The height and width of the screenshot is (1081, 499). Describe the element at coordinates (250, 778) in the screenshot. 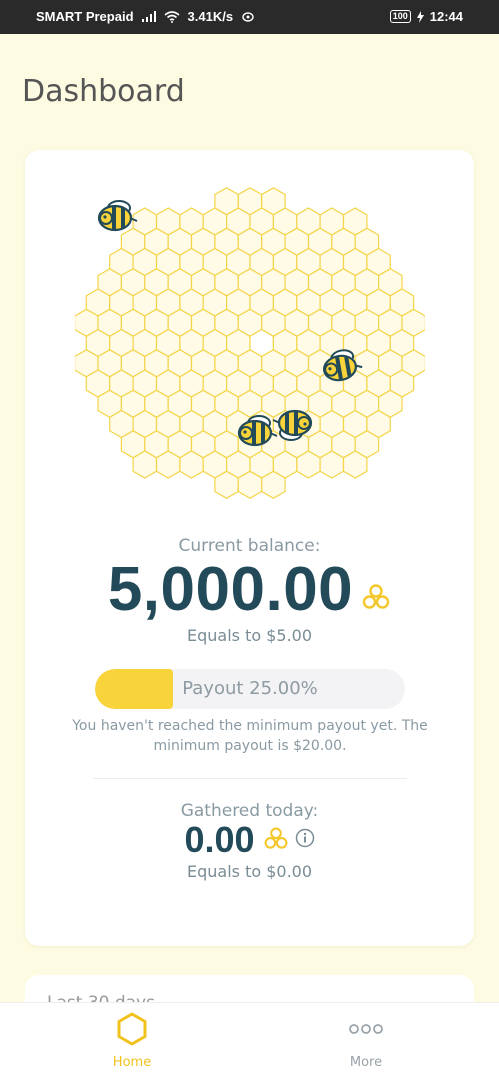

I see `divider` at that location.